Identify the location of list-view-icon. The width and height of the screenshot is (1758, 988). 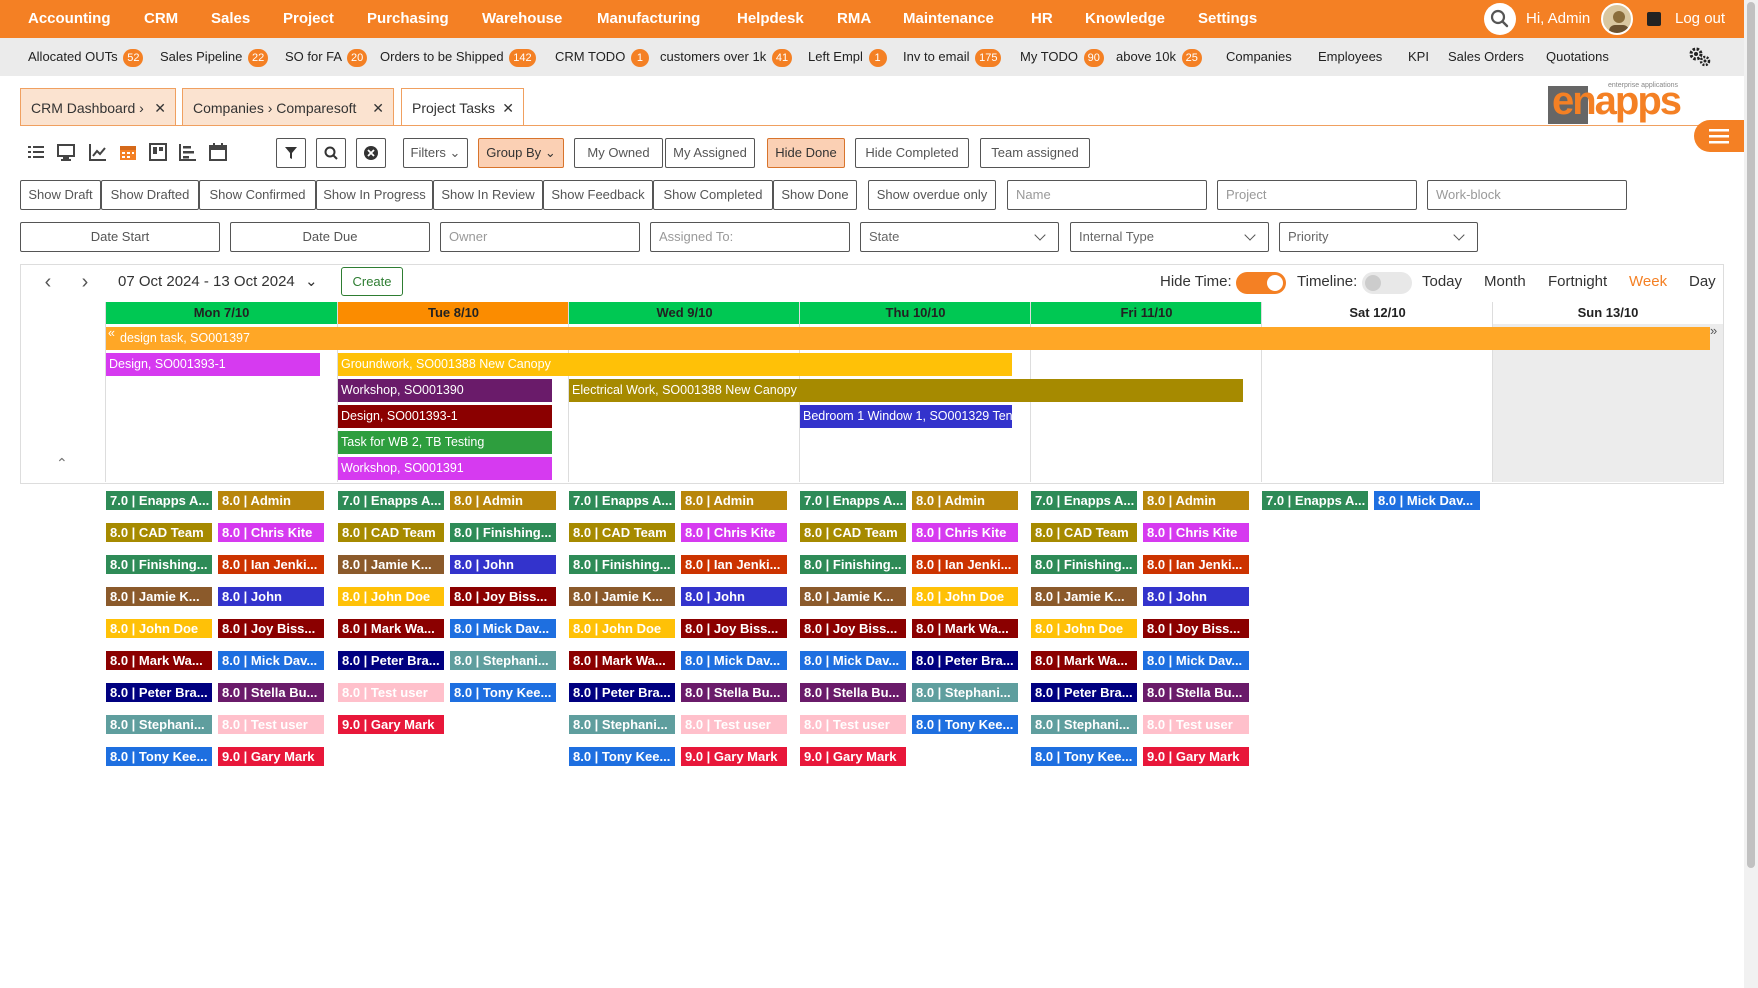
(36, 152).